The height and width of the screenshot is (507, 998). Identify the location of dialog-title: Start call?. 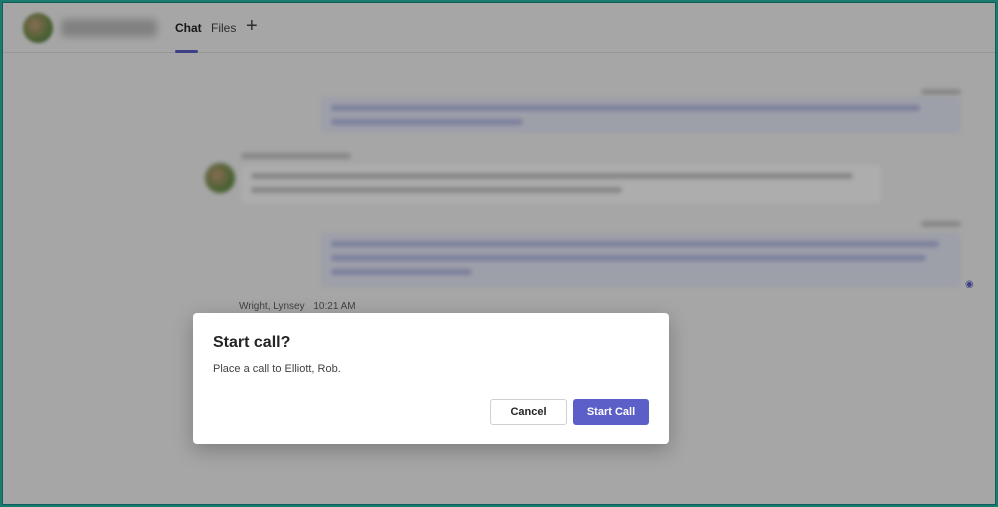
(252, 342).